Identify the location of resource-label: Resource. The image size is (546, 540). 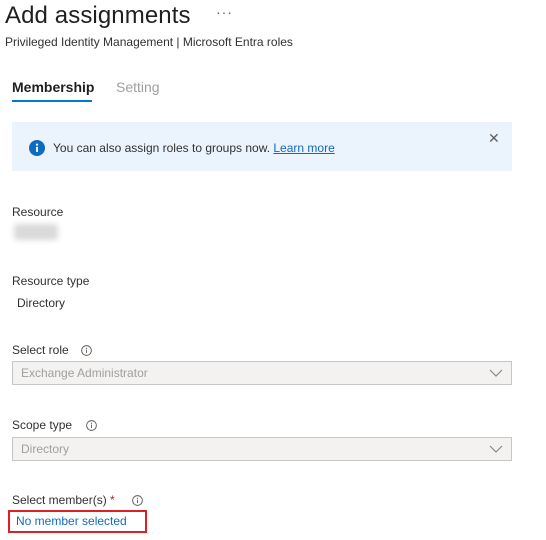
(38, 212).